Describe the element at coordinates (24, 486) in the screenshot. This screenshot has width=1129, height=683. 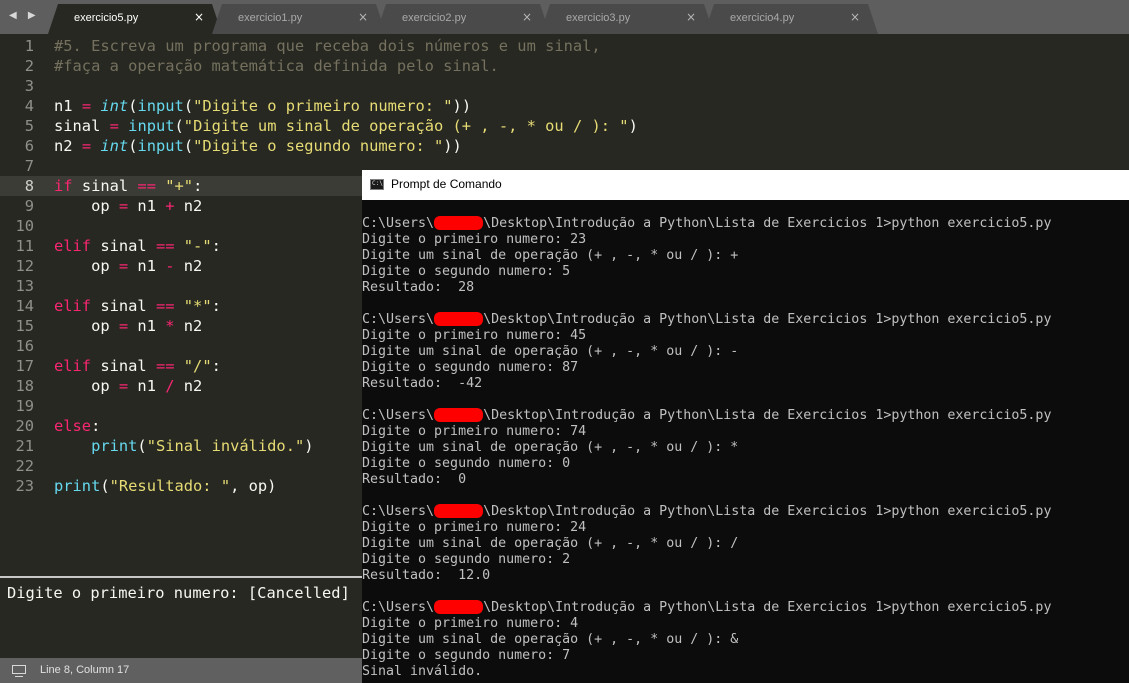
I see `line-number: 23` at that location.